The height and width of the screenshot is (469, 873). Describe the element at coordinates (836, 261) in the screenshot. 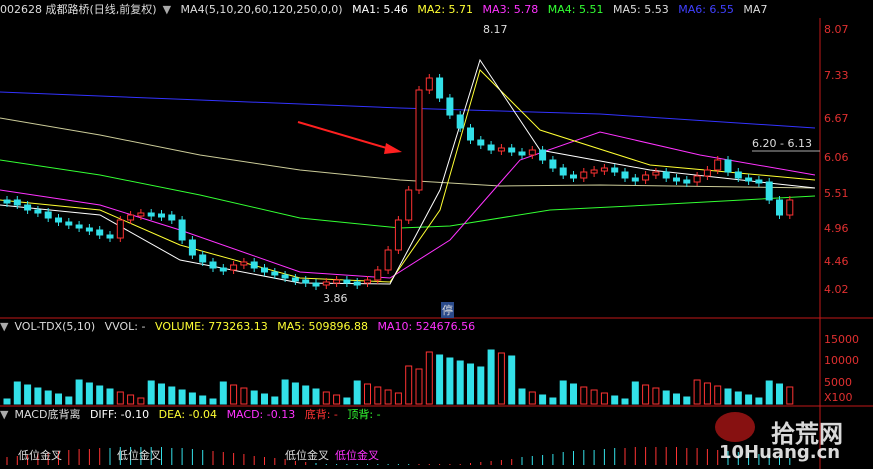

I see `price-tick-label: 4.46` at that location.